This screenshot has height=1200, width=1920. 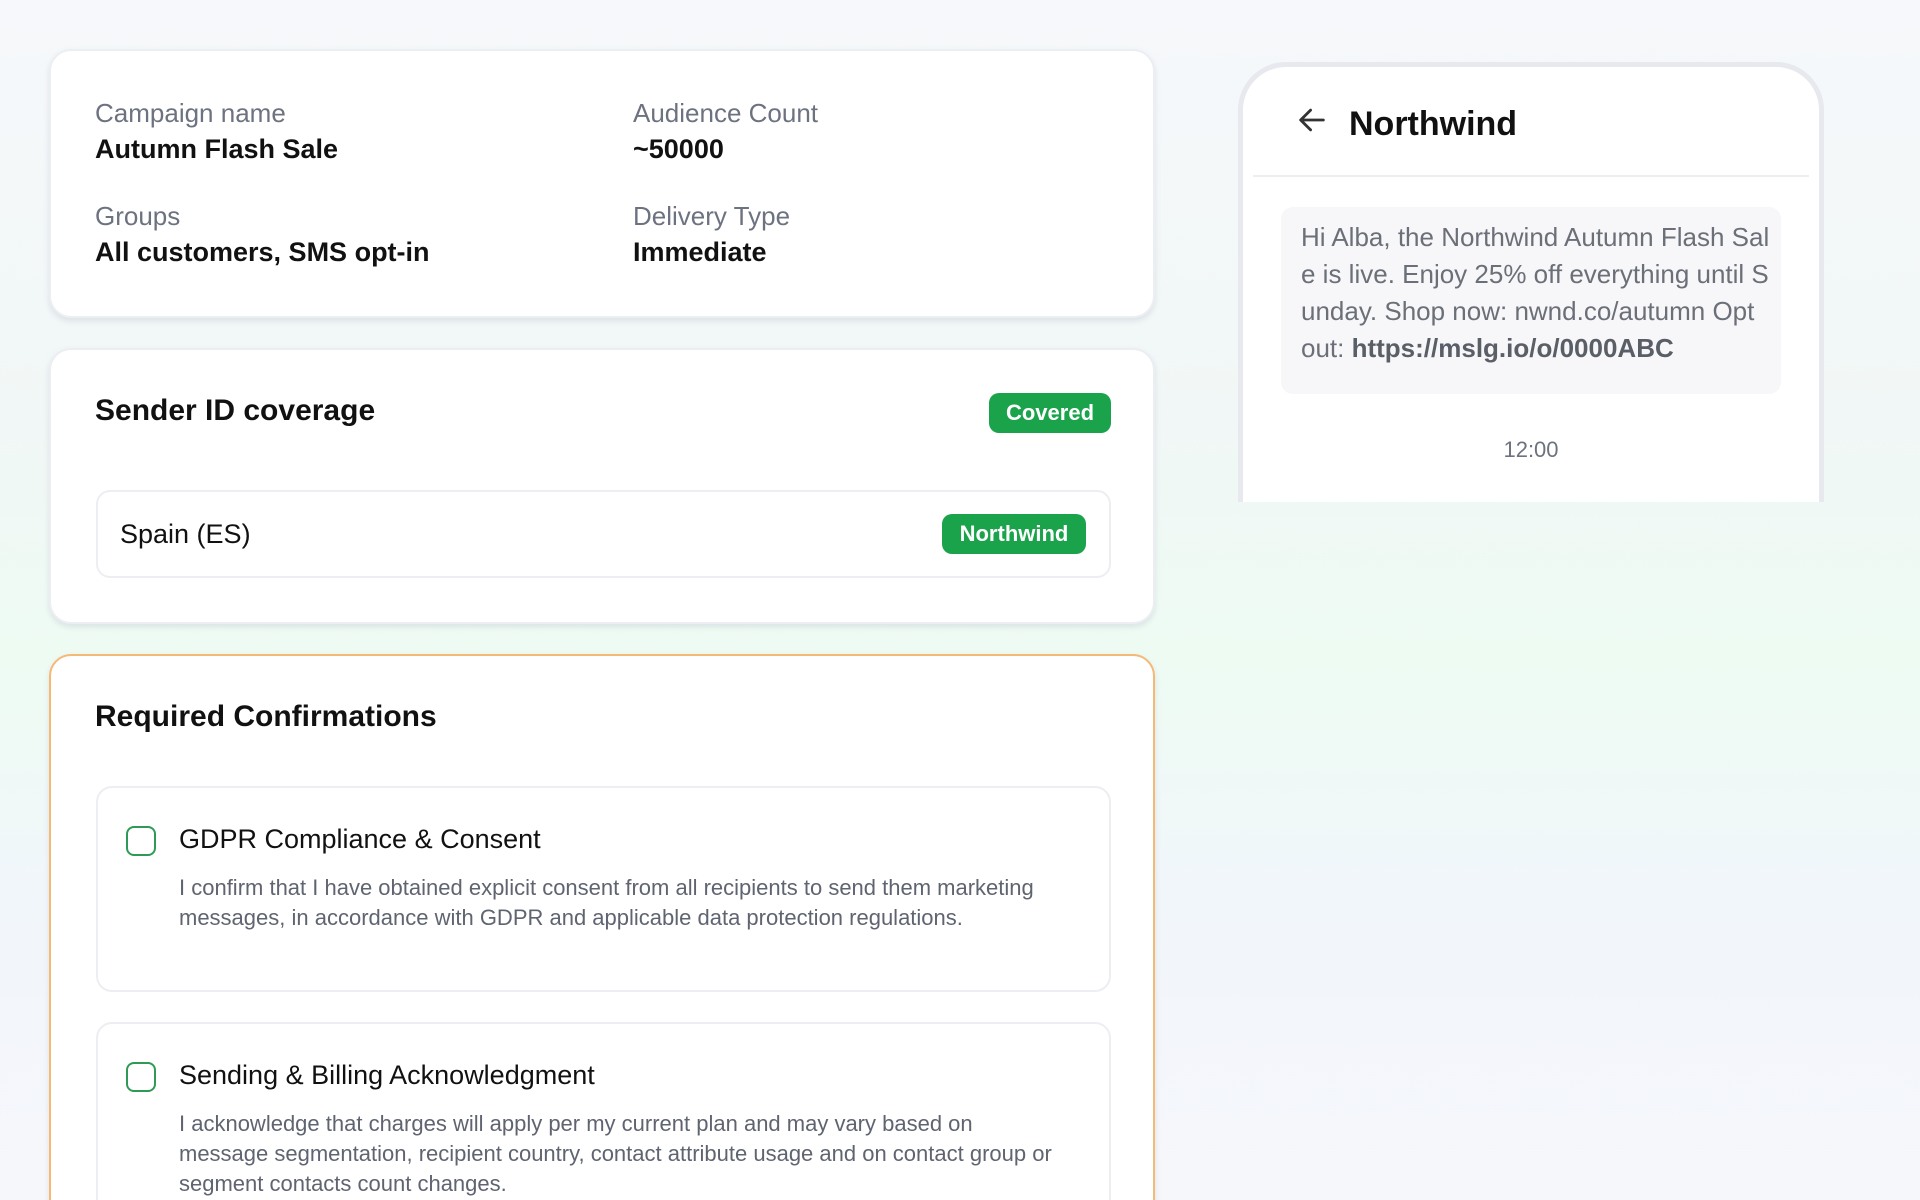 I want to click on groups-value: All customers, SMS opt-in, so click(x=262, y=252).